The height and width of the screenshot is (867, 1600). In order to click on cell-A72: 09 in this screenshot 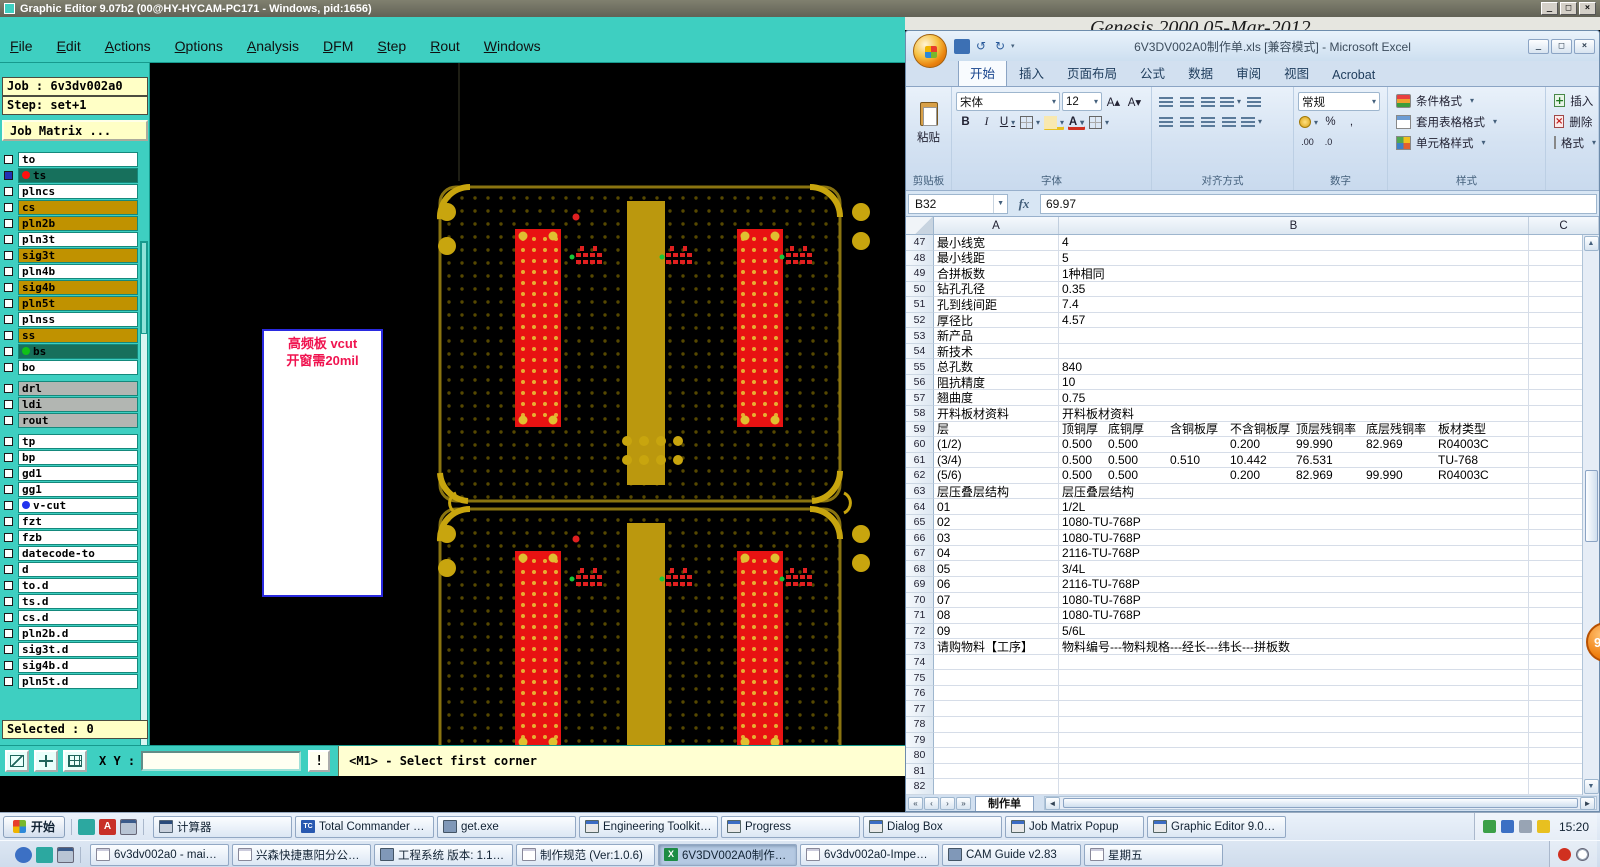, I will do `click(996, 631)`.